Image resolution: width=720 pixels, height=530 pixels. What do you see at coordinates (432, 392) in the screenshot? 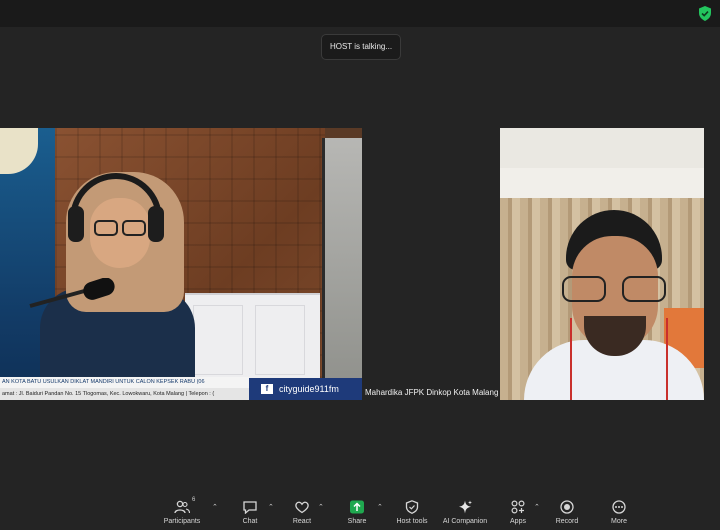
I see `participant-name-label: Mahardika JFPK Dinkop Kota Malang` at bounding box center [432, 392].